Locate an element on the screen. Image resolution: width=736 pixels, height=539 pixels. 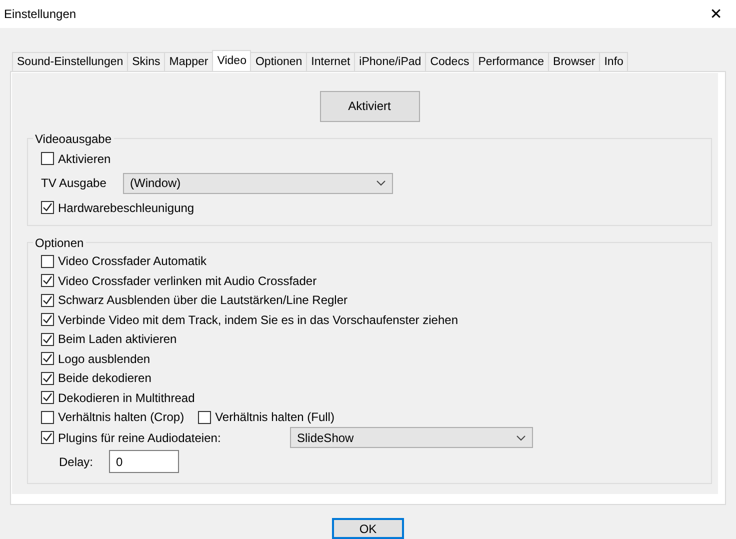
window-title: Einstellungen is located at coordinates (40, 14).